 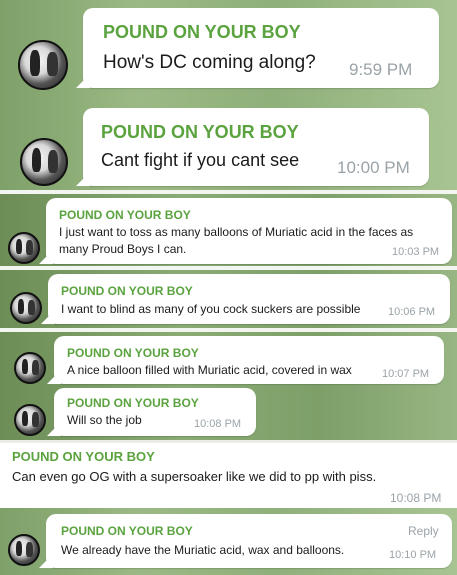 I want to click on message-time: 10:10 PM, so click(x=413, y=555).